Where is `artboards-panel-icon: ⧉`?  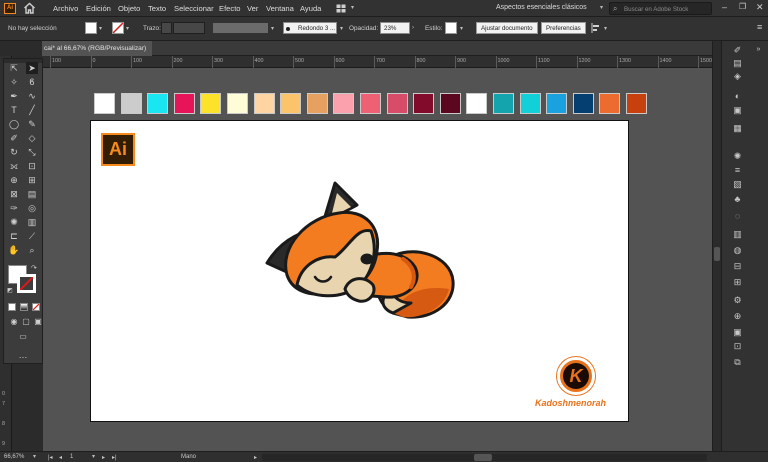
artboards-panel-icon: ⧉ is located at coordinates (737, 362).